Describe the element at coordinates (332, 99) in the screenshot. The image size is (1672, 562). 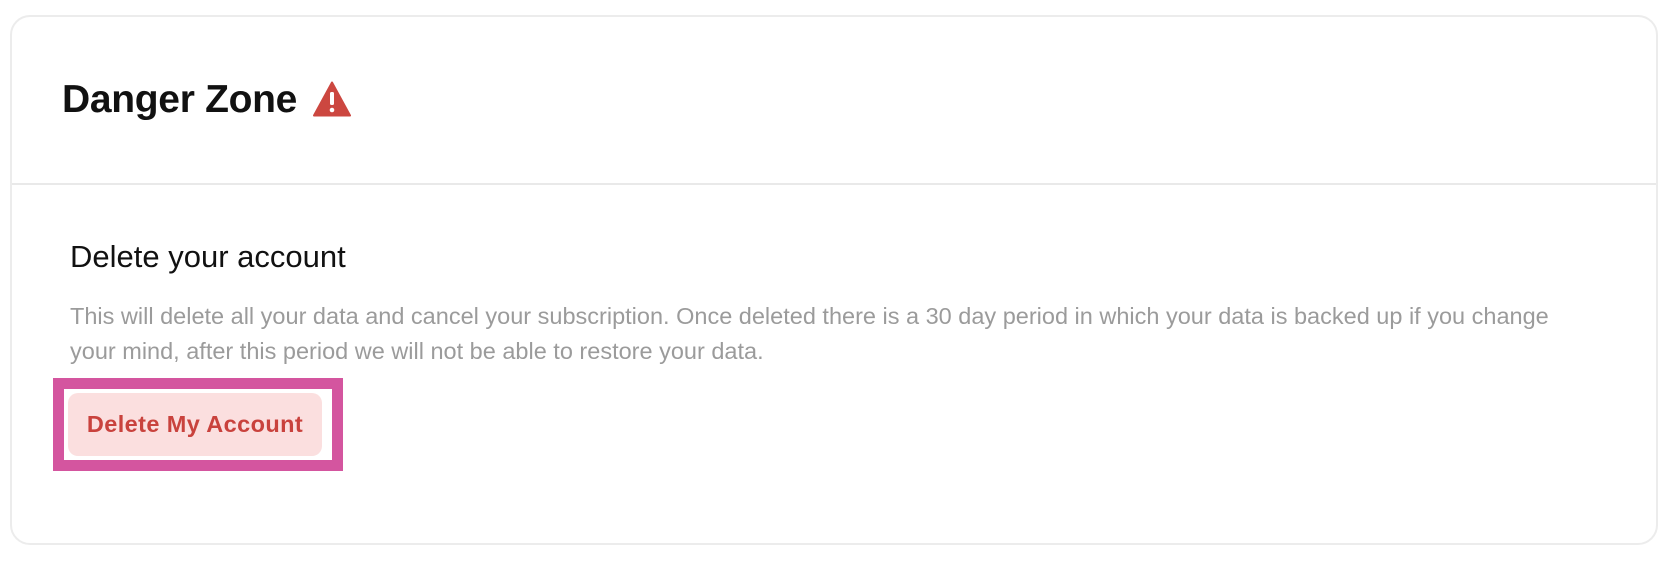
I see `warning-icon` at that location.